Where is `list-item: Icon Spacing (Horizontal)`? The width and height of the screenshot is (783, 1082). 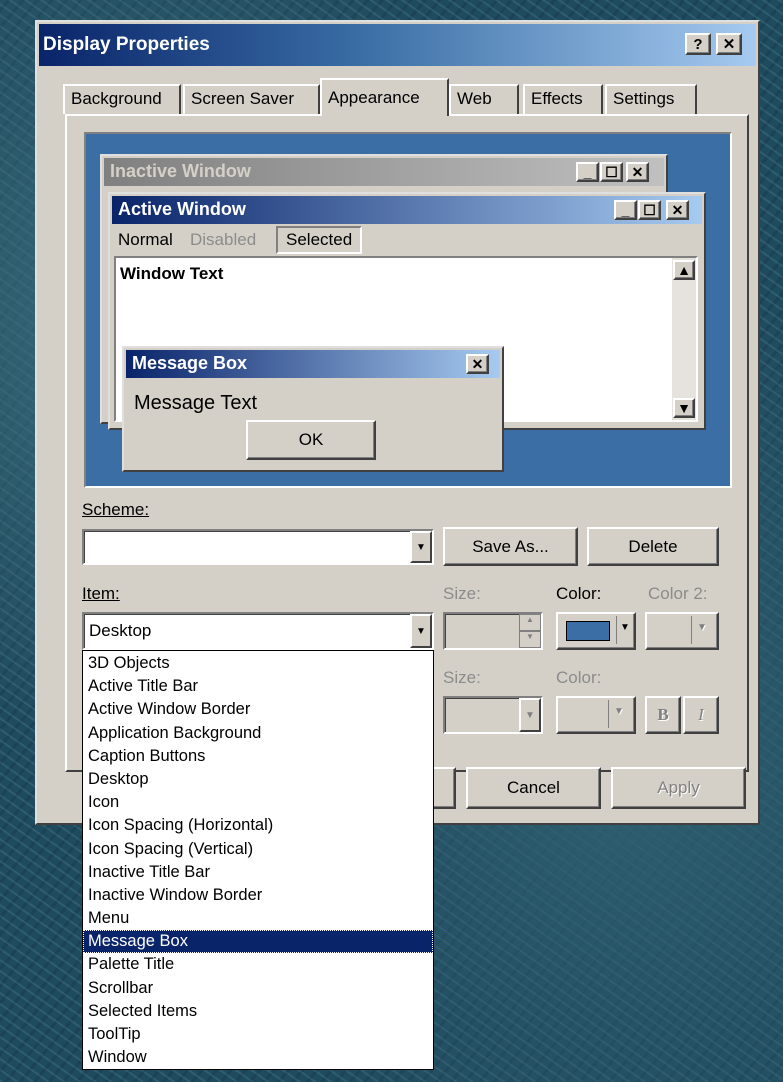 list-item: Icon Spacing (Horizontal) is located at coordinates (258, 825).